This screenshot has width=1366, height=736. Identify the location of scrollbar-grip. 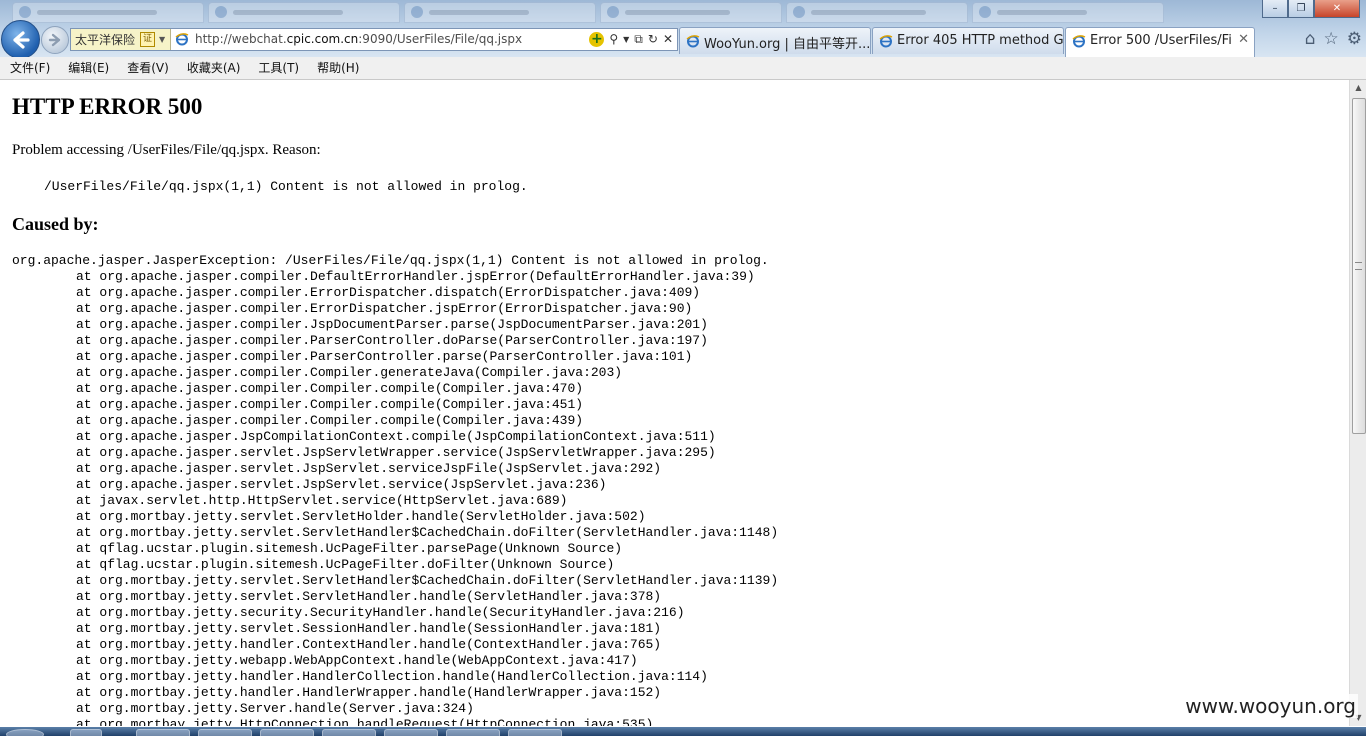
(1358, 266).